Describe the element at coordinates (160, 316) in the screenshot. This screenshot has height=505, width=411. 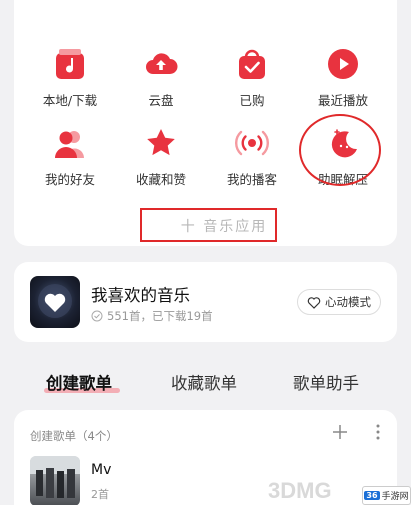
I see `liked-music-stats: 551首，已下载19首` at that location.